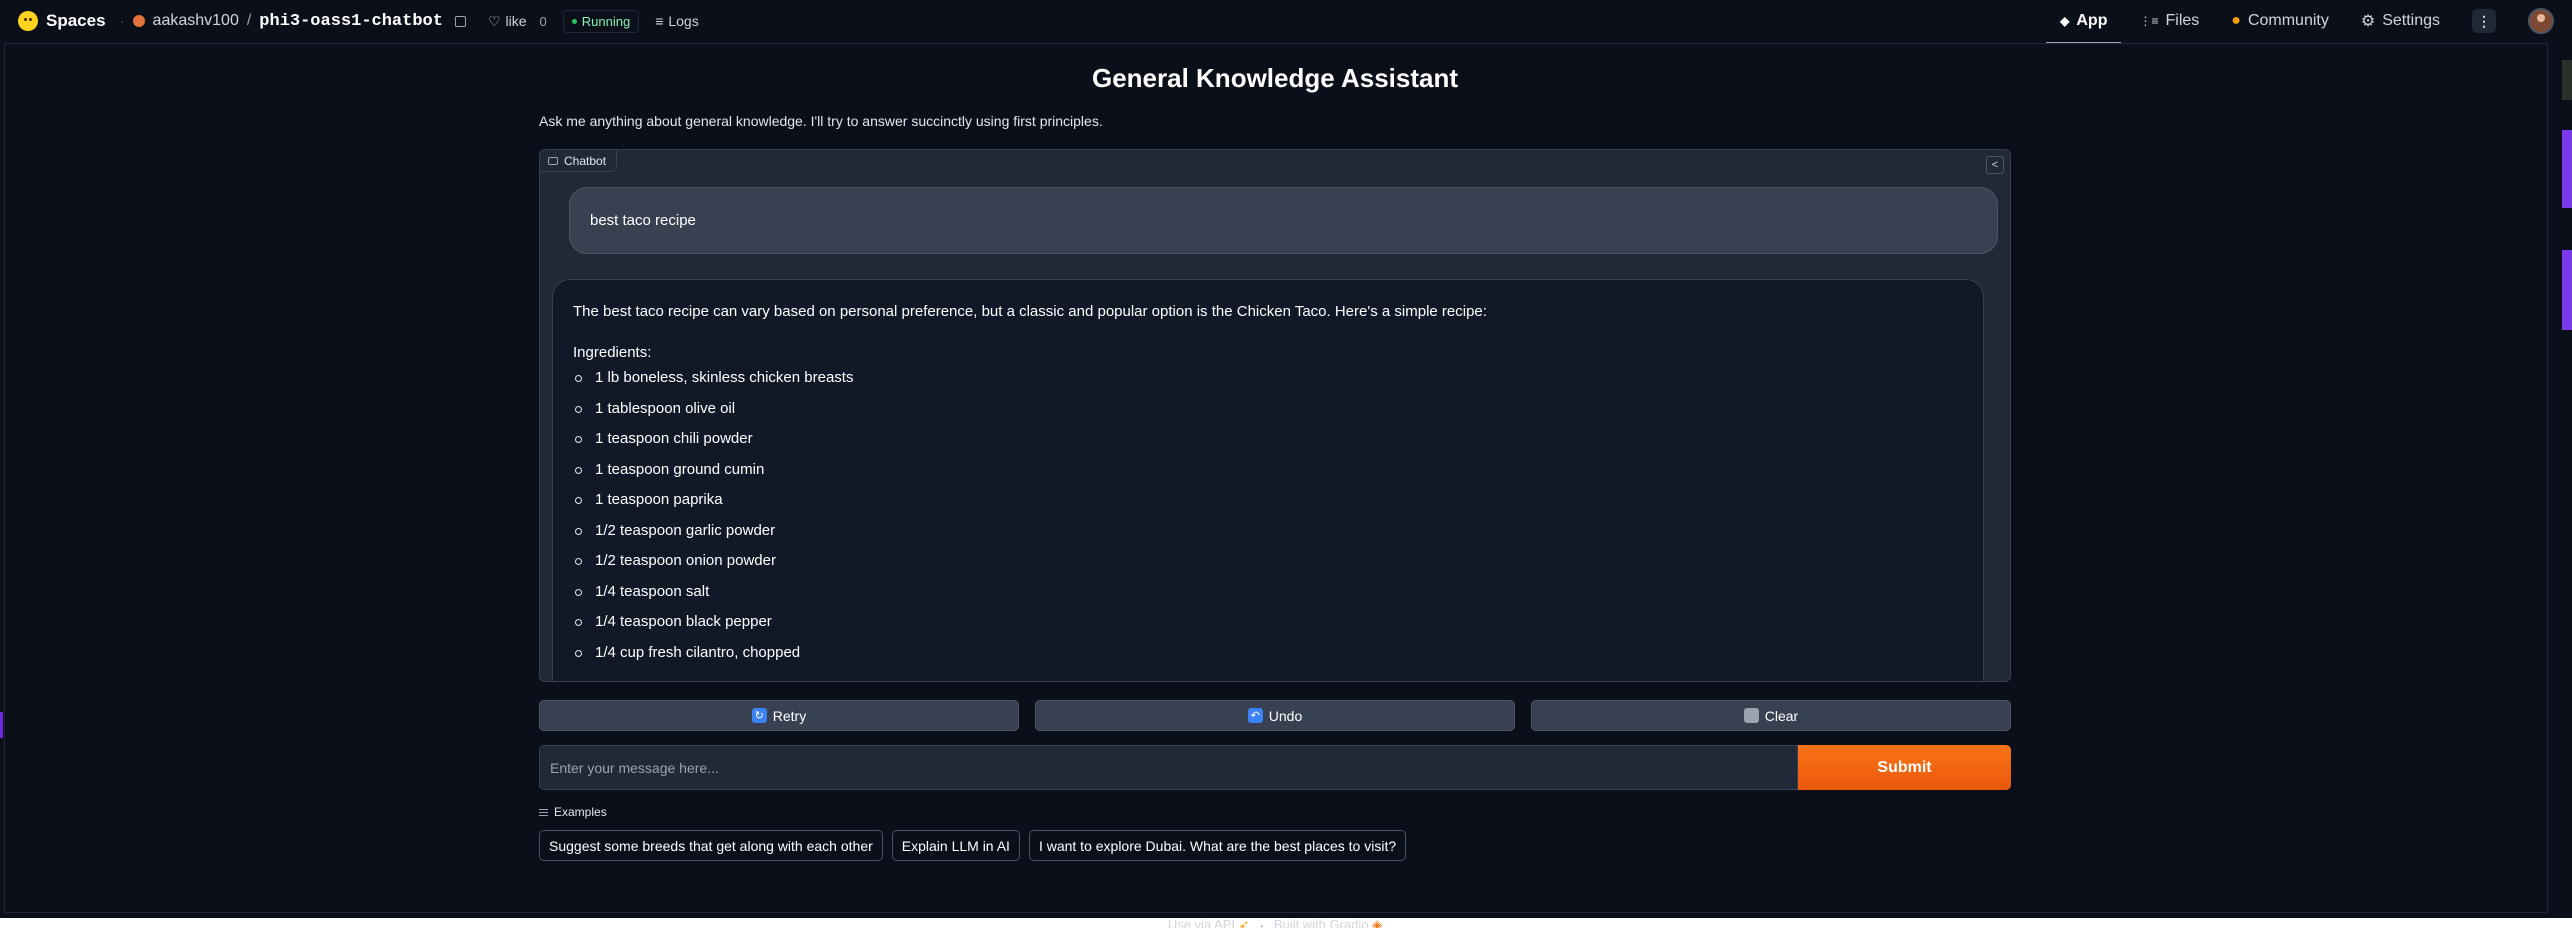  What do you see at coordinates (2288, 20) in the screenshot?
I see `tab-community-label: Community` at bounding box center [2288, 20].